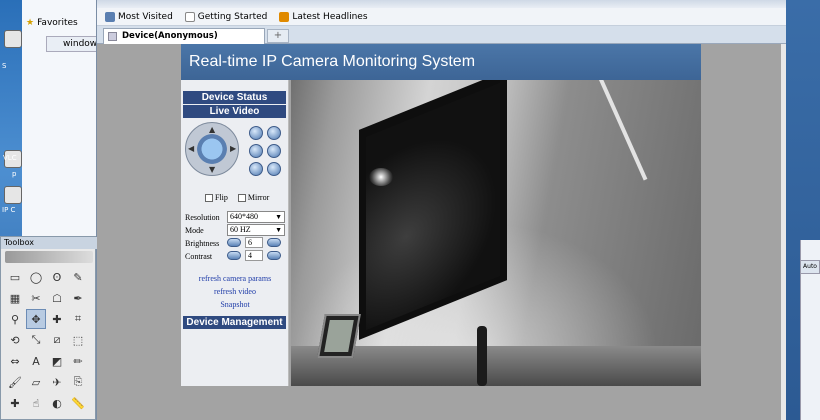  I want to click on text-icon: A, so click(36, 361).